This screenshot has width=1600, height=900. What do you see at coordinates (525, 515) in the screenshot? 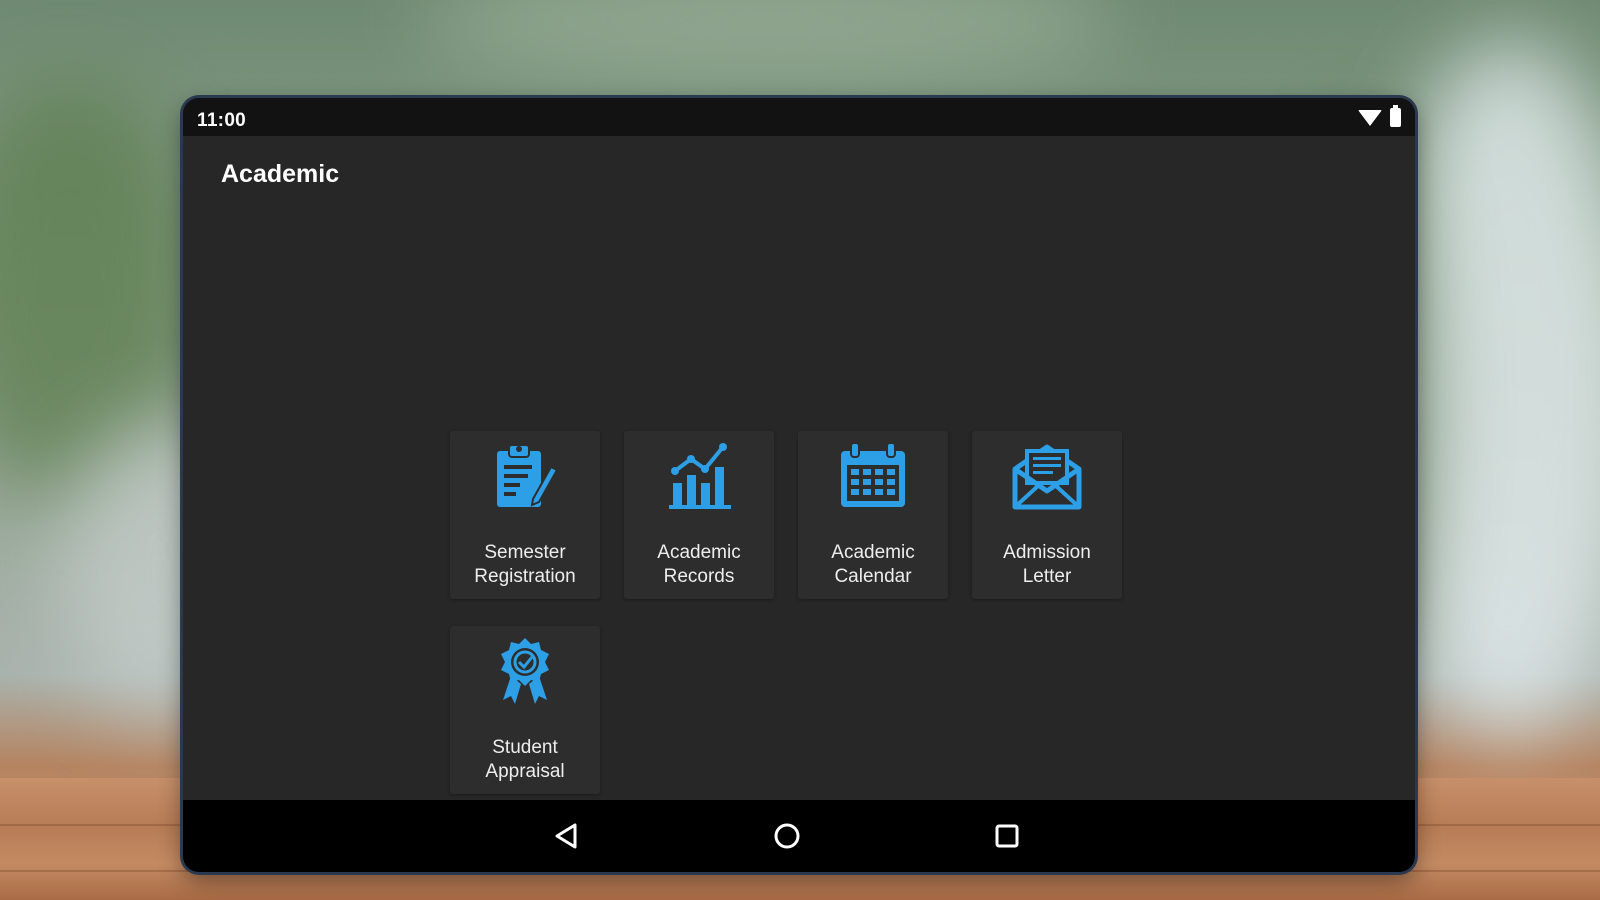
I see `semester-registration-tile: Semester Registration` at bounding box center [525, 515].